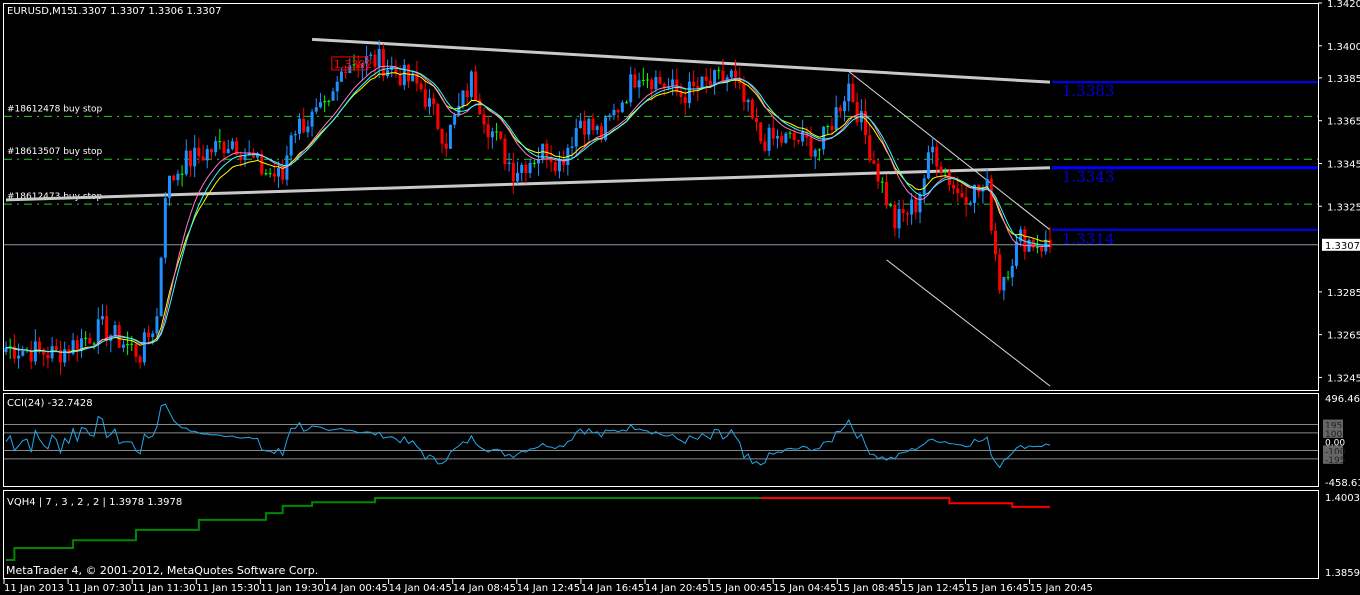 This screenshot has height=595, width=1360. Describe the element at coordinates (1342, 573) in the screenshot. I see `vqh-min-label: 1.3859` at that location.